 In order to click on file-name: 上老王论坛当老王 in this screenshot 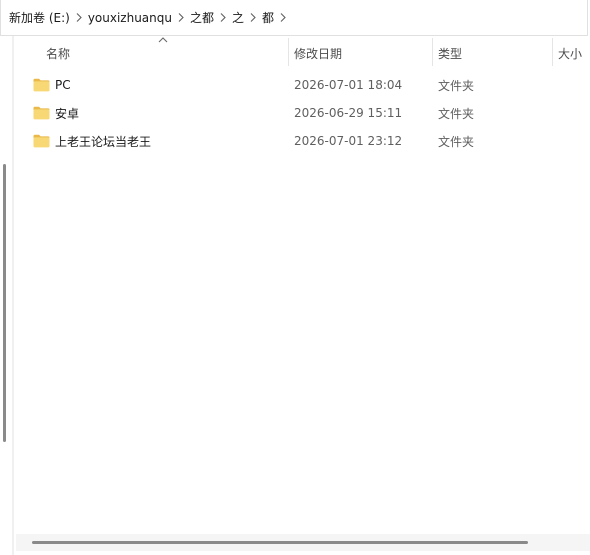, I will do `click(103, 141)`.